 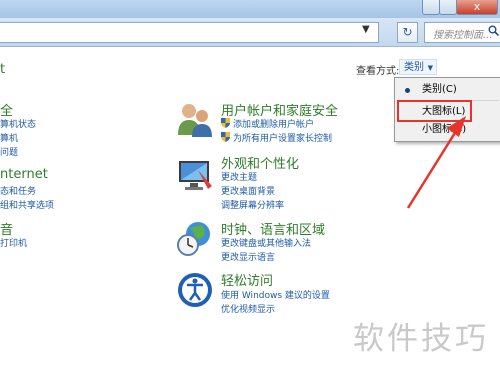 What do you see at coordinates (421, 339) in the screenshot?
I see `watermark-text: 软件技巧` at bounding box center [421, 339].